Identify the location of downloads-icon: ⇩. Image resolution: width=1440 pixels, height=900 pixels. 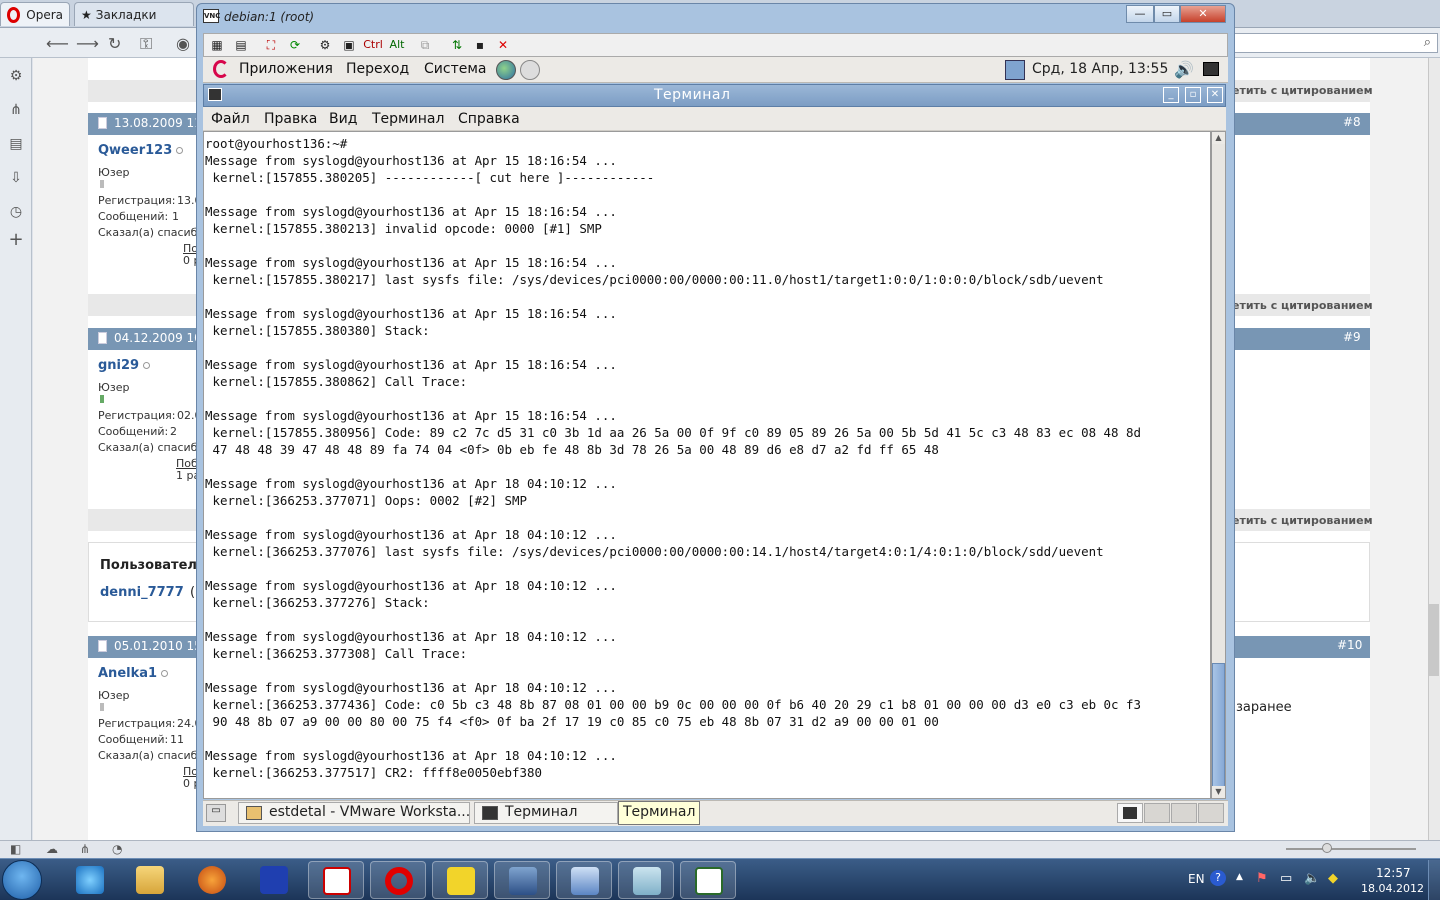
(16, 178).